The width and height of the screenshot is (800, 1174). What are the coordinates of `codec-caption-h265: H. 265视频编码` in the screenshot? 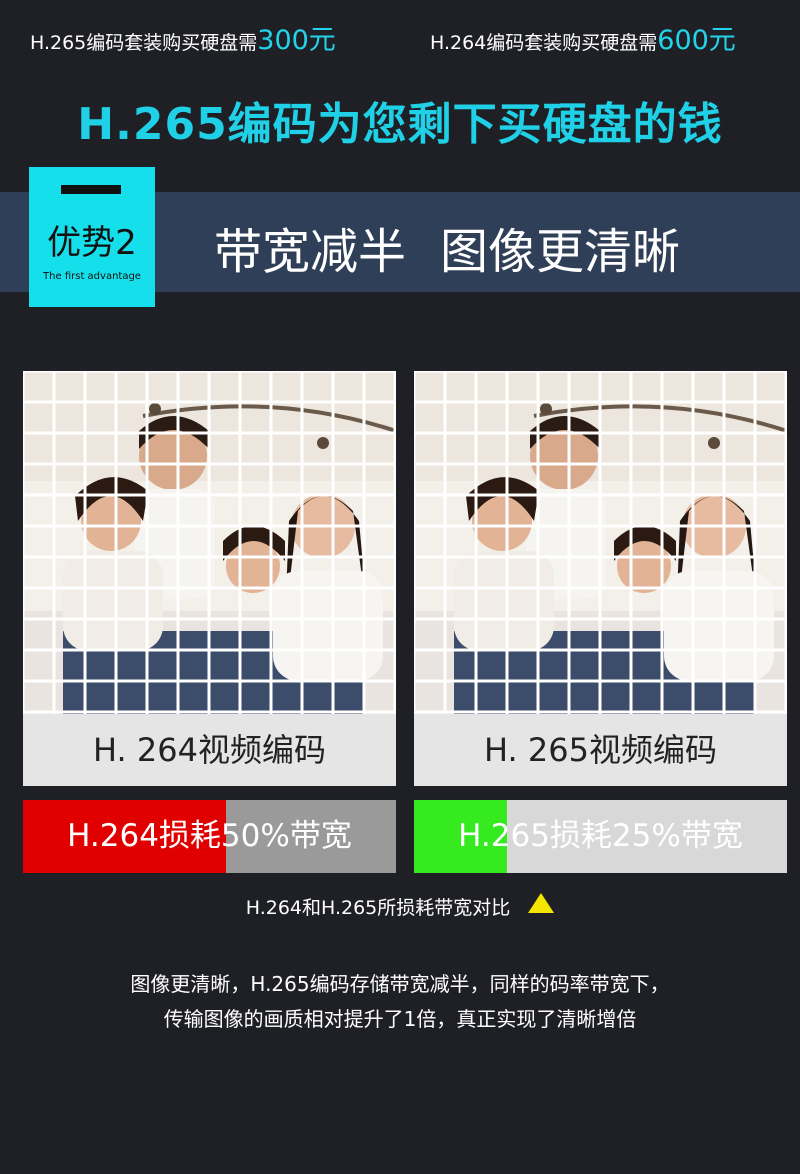 It's located at (600, 750).